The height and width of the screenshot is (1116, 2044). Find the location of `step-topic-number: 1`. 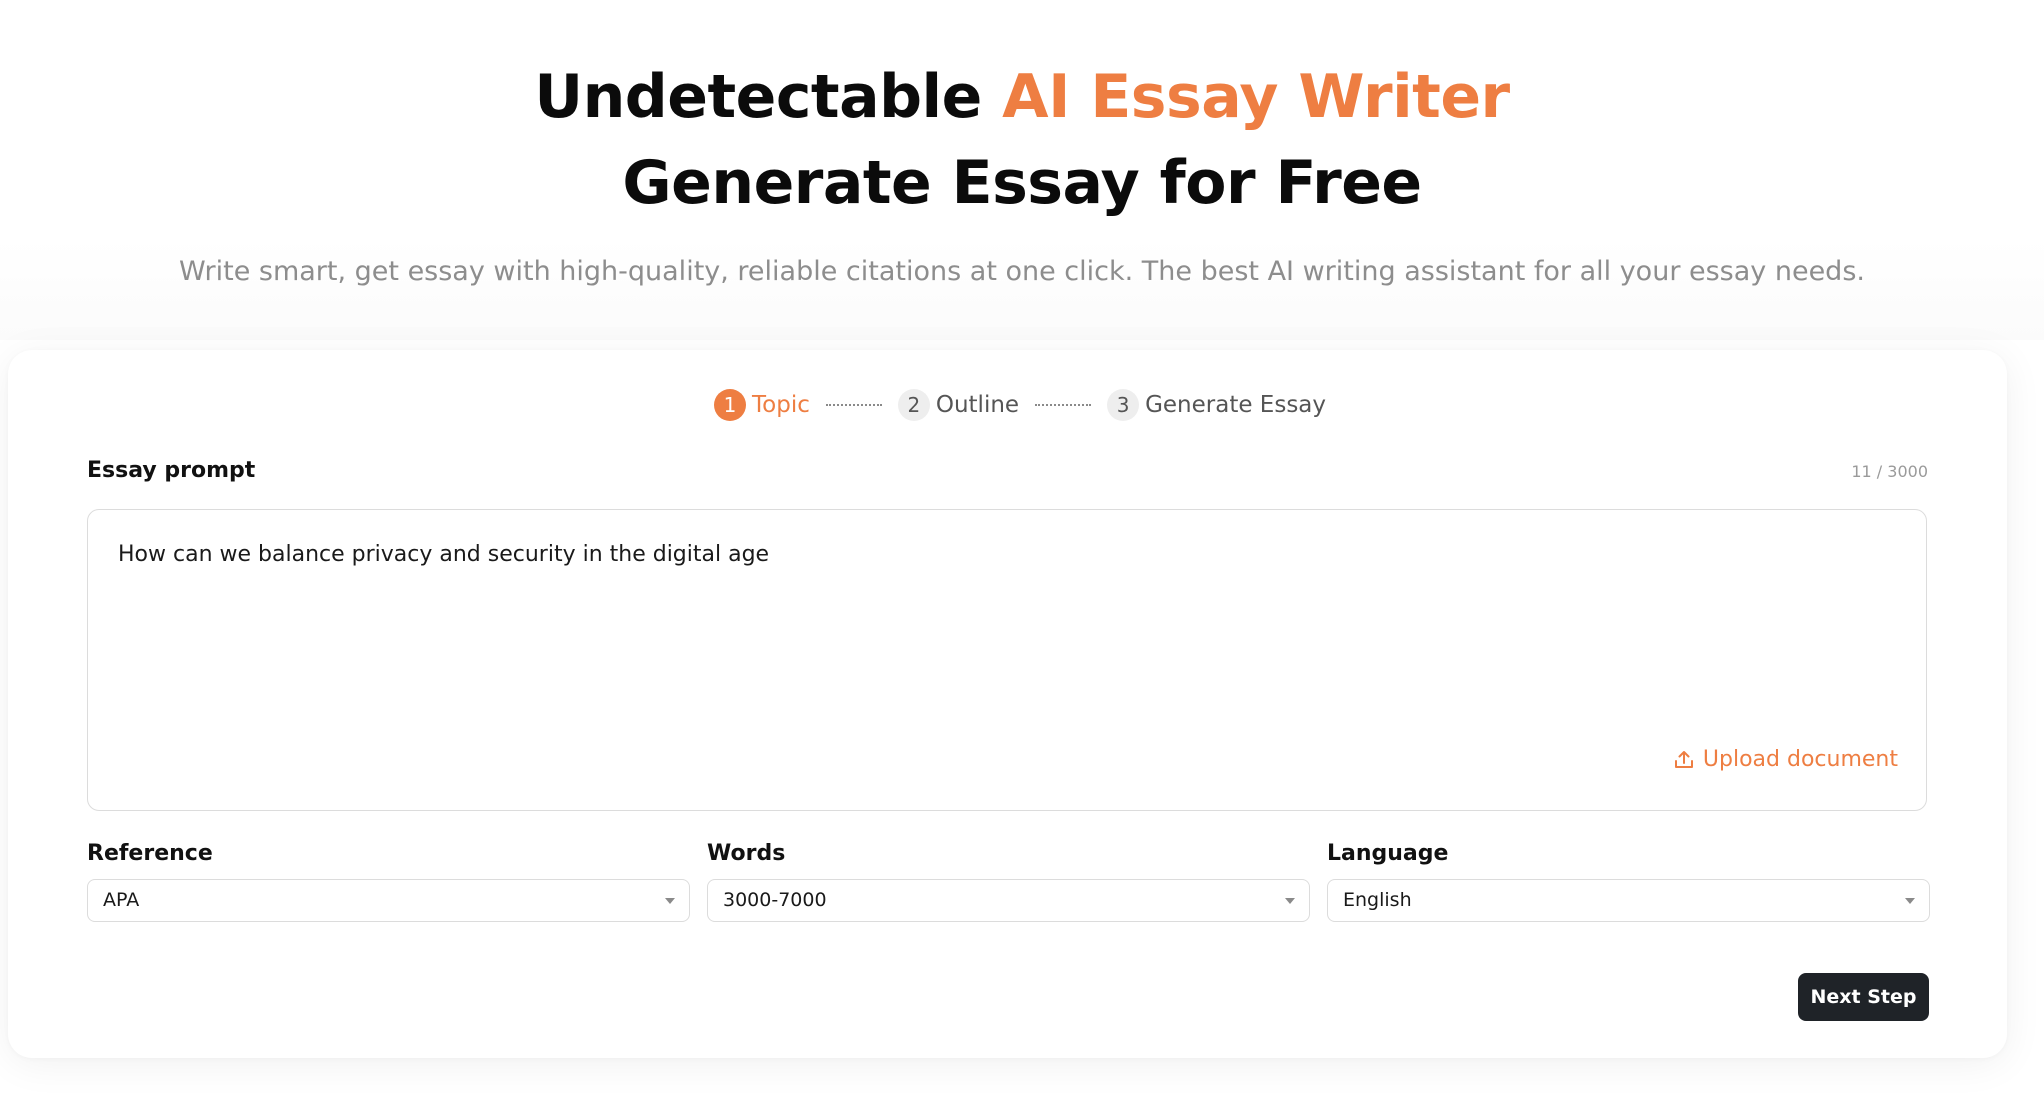

step-topic-number: 1 is located at coordinates (730, 405).